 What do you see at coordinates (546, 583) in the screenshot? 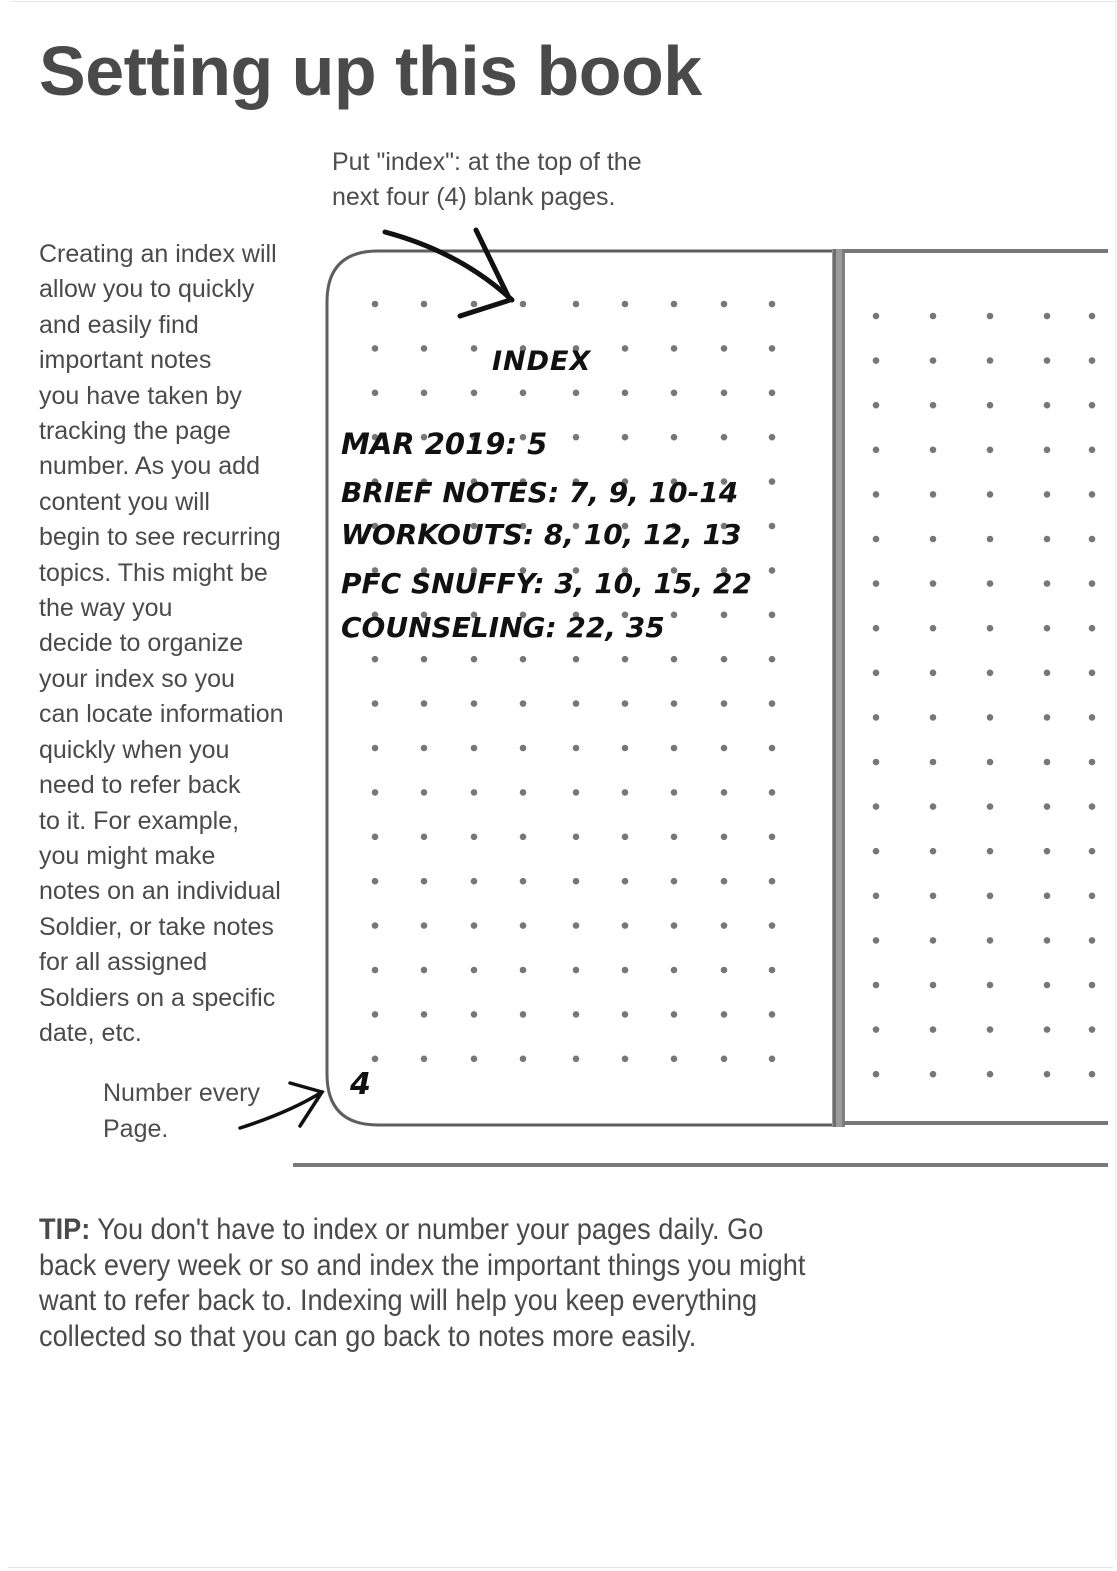
I see `index-entry: PFC SNUFFY: 3, 10, 15, 22` at bounding box center [546, 583].